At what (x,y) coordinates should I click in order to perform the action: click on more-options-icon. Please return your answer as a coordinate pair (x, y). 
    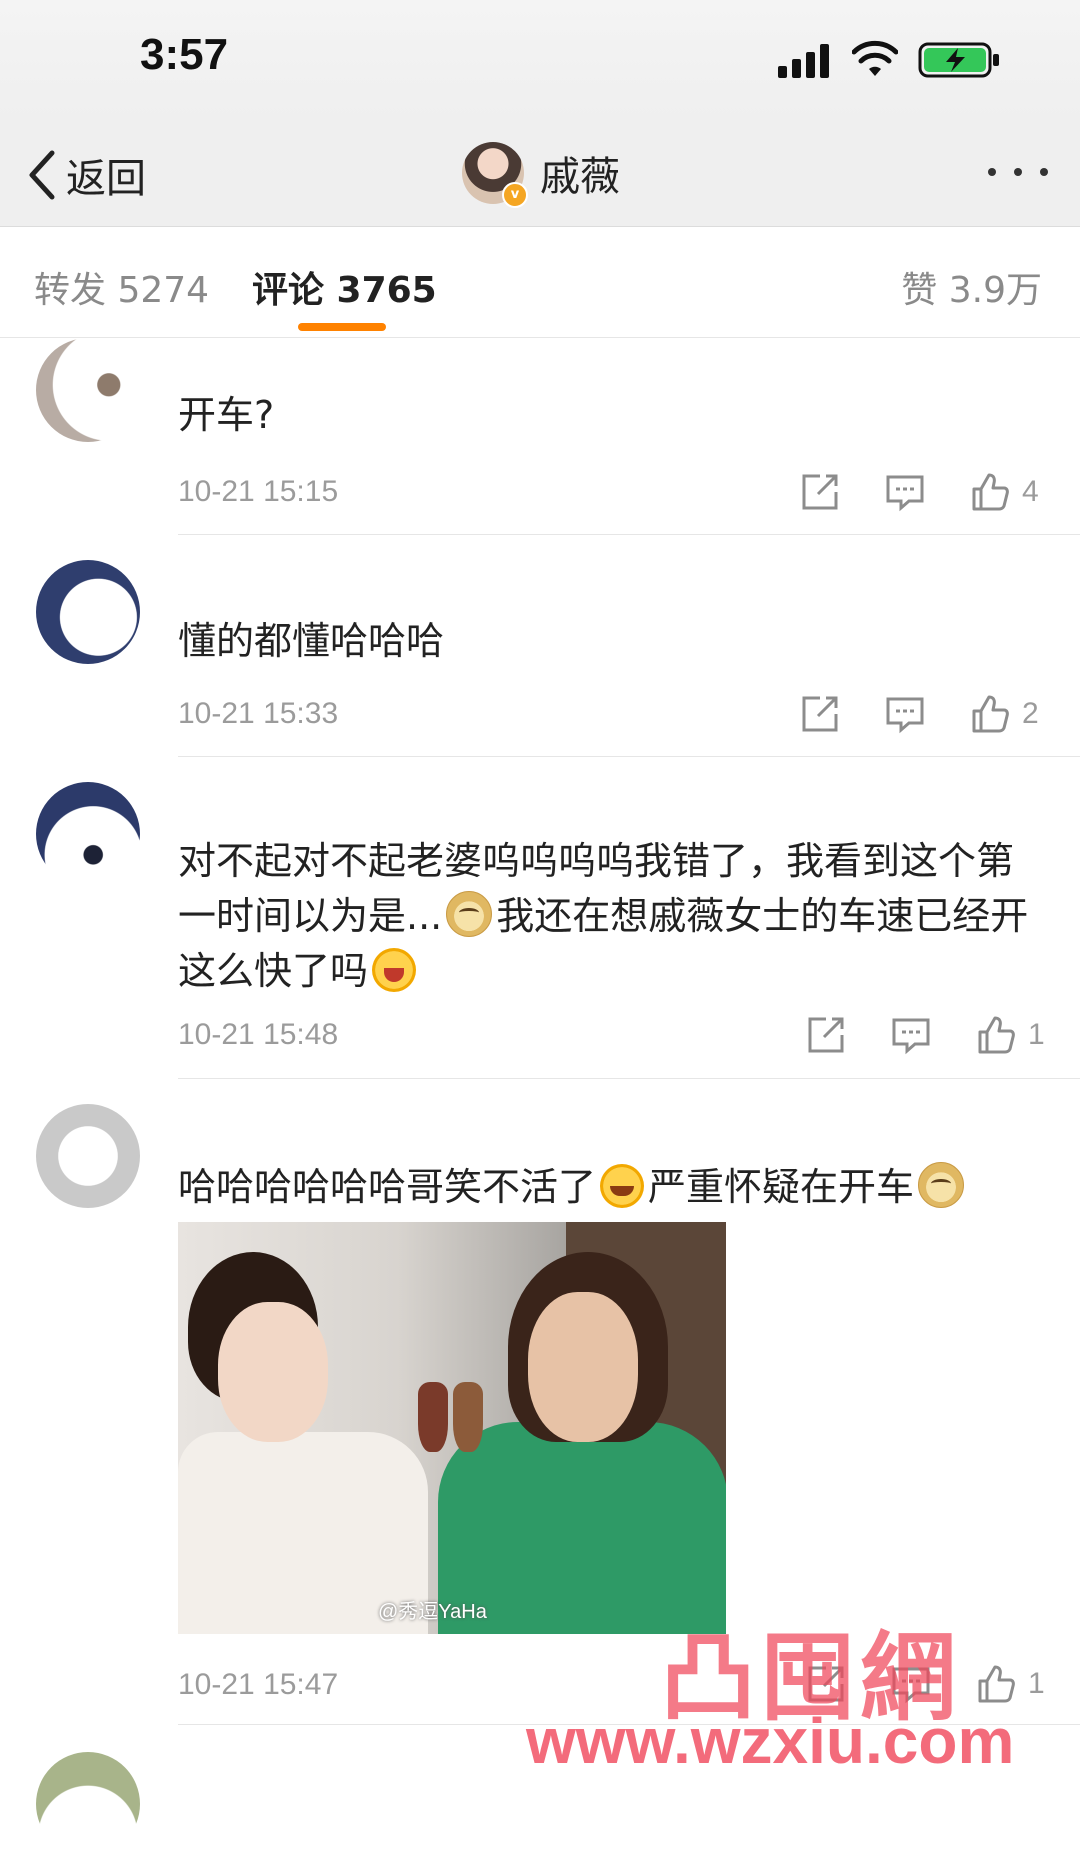
    Looking at the image, I should click on (1018, 172).